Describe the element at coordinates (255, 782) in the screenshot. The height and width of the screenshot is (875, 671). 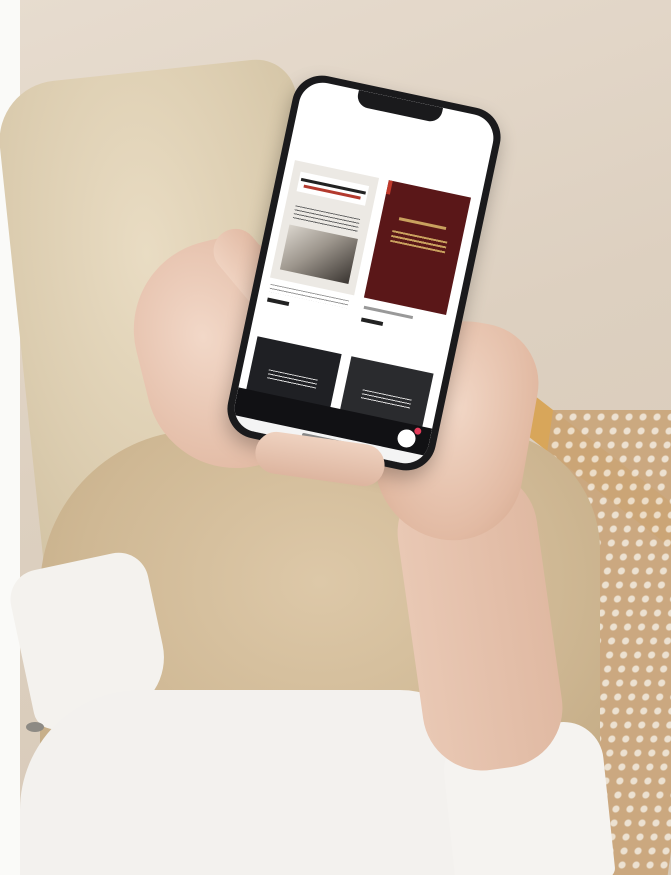
I see `white-shirt` at that location.